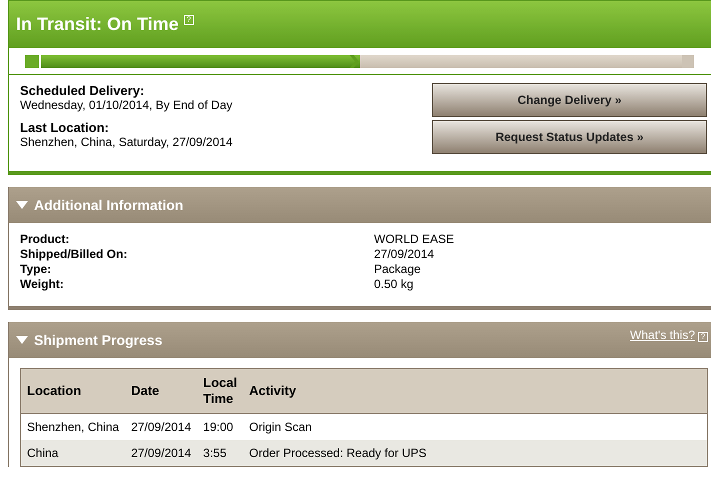 The width and height of the screenshot is (711, 491). I want to click on field-label: Last Location:, so click(65, 127).